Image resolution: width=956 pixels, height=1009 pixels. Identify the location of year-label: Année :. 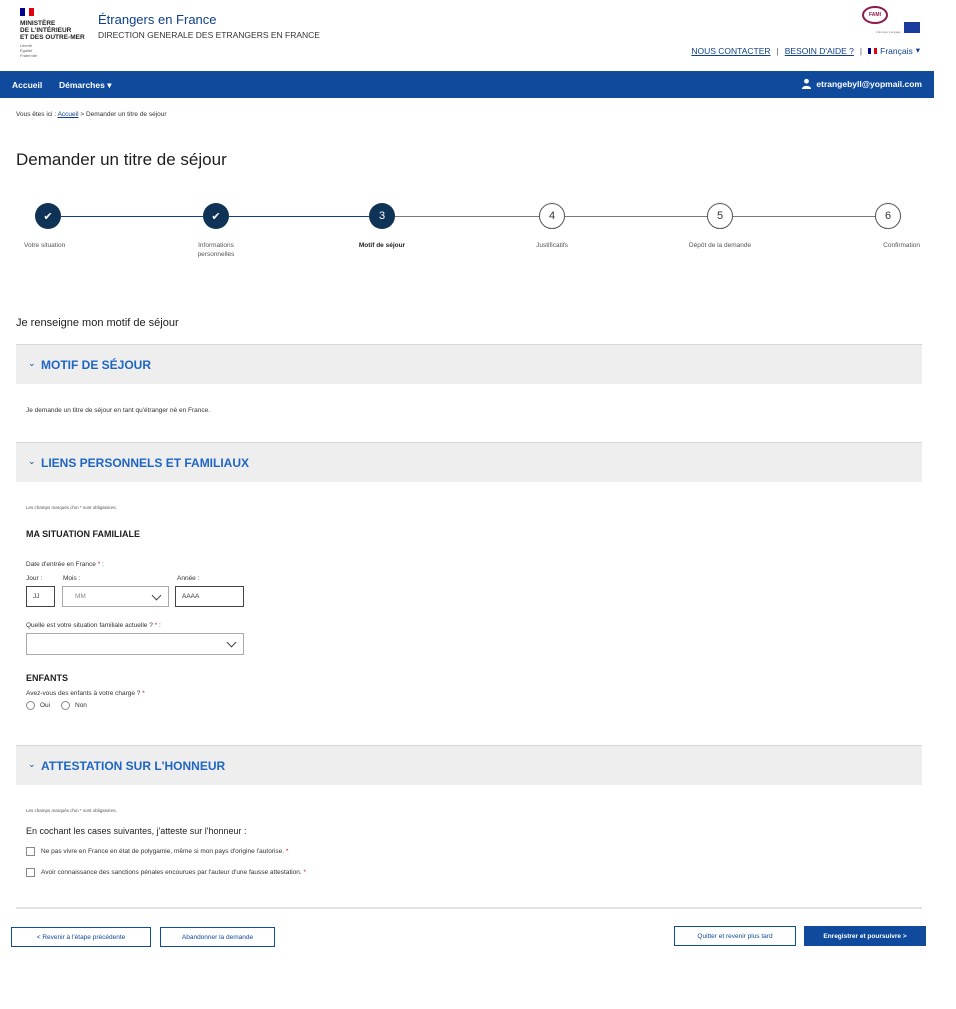
(188, 578).